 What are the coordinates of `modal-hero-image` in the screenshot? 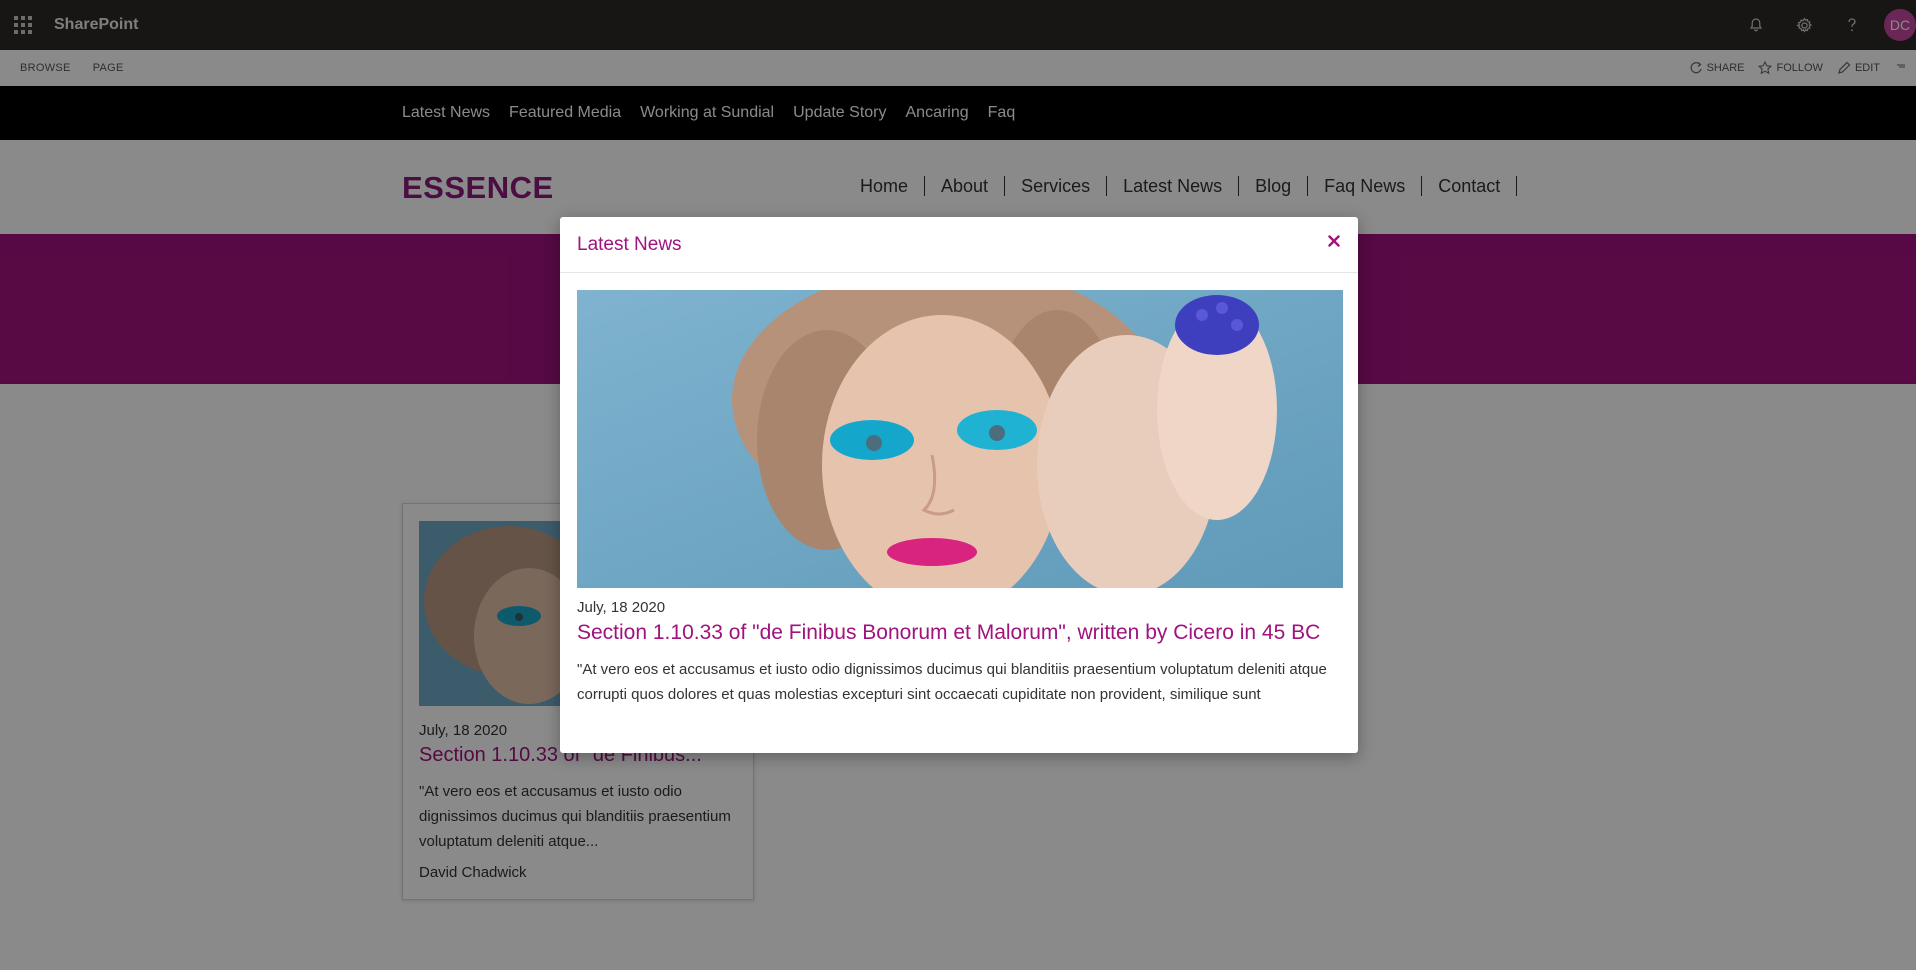 It's located at (960, 439).